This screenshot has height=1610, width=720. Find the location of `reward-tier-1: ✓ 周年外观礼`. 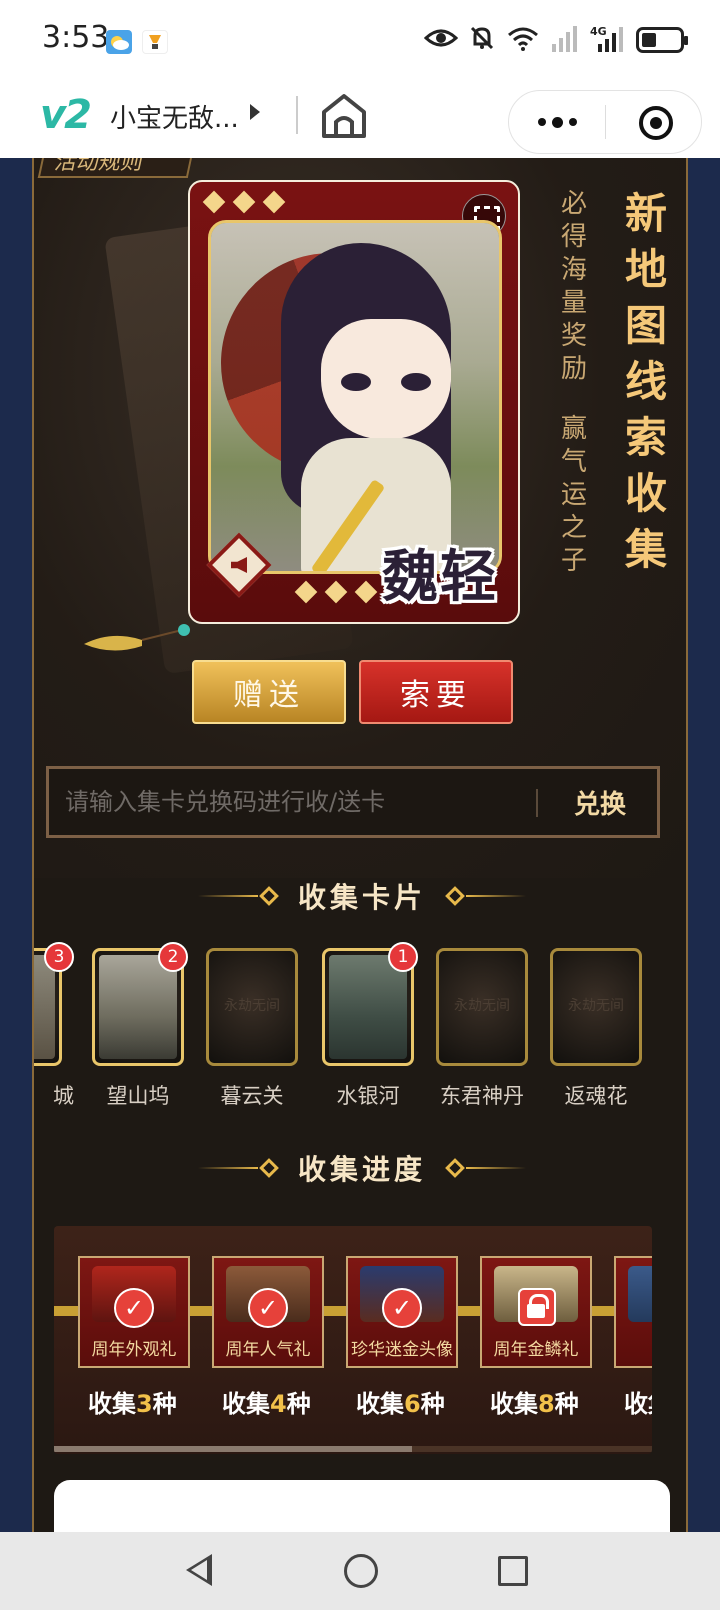

reward-tier-1: ✓ 周年外观礼 is located at coordinates (134, 1312).